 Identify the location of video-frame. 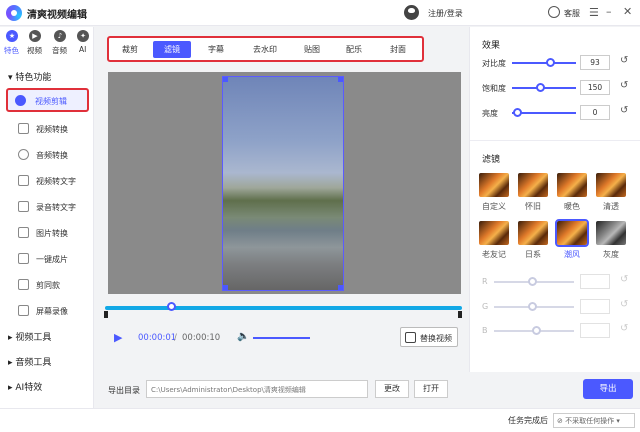
(283, 183).